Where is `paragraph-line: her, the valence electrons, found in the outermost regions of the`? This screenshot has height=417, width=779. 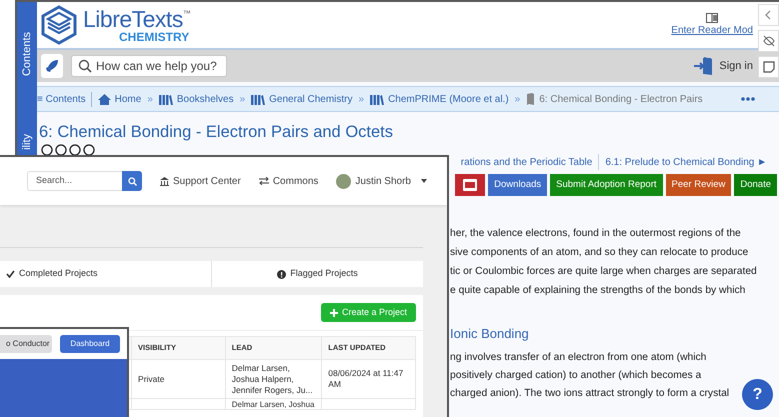
paragraph-line: her, the valence electrons, found in the outermost regions of the is located at coordinates (595, 234).